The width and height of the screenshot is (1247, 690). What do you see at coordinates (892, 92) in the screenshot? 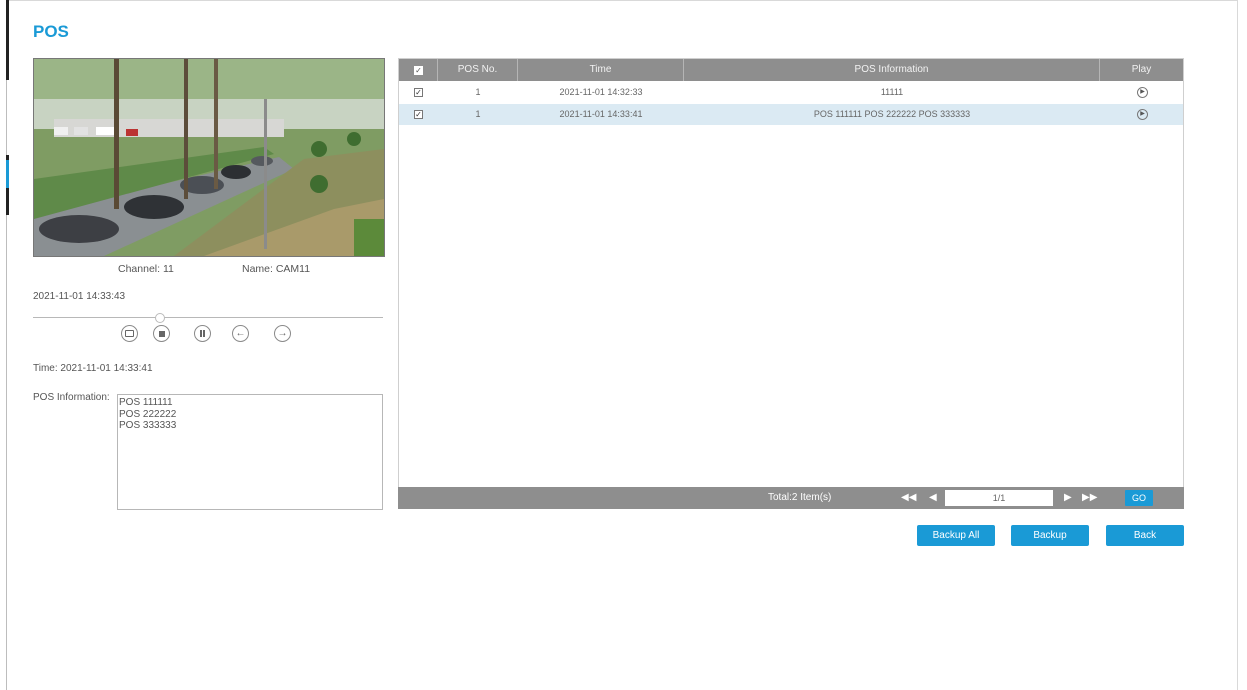
I see `cell-pos-information: 11111` at bounding box center [892, 92].